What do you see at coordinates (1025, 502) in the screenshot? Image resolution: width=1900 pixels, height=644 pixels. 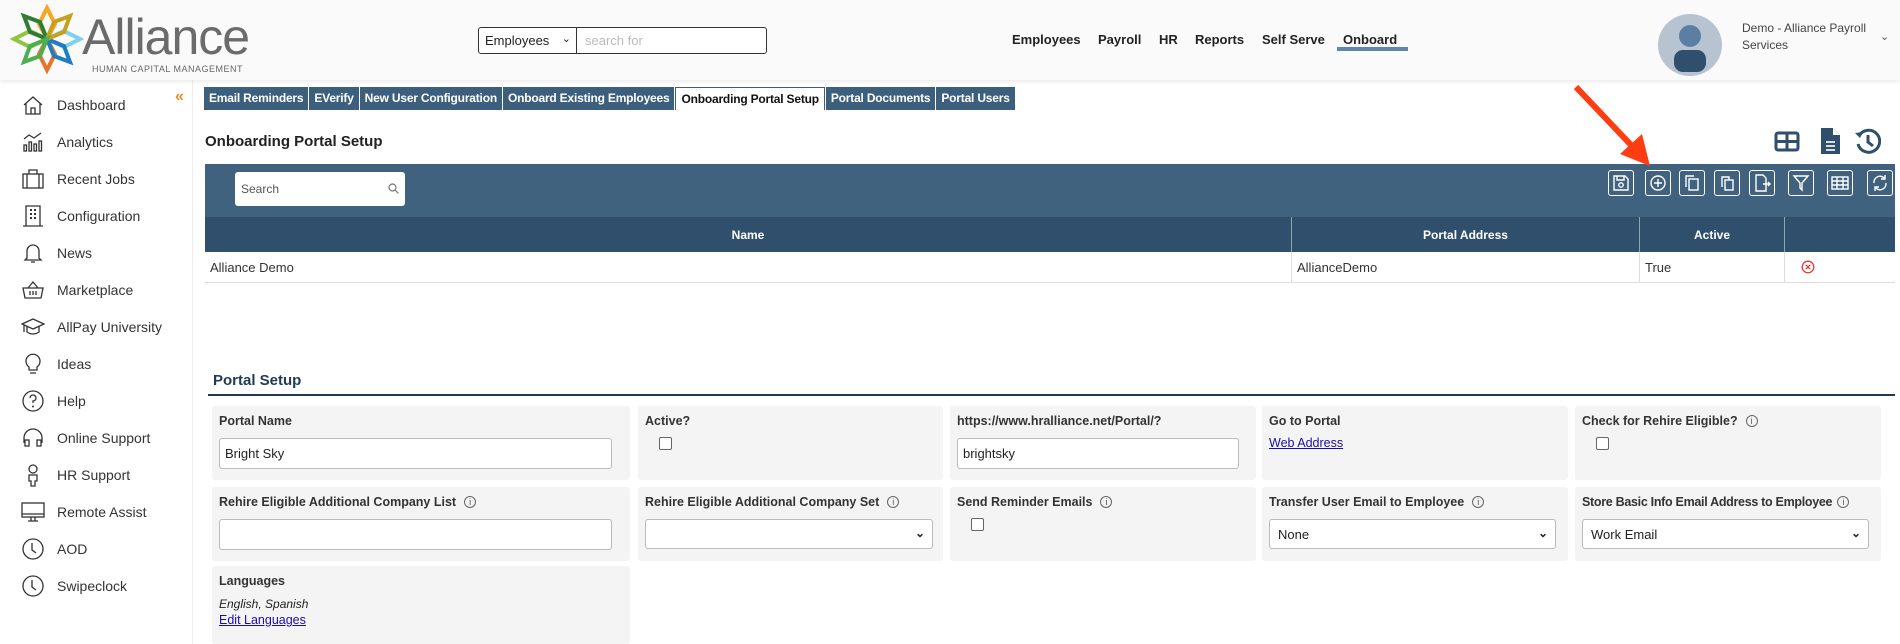 I see `send-reminder-label: Send Reminder Emails` at bounding box center [1025, 502].